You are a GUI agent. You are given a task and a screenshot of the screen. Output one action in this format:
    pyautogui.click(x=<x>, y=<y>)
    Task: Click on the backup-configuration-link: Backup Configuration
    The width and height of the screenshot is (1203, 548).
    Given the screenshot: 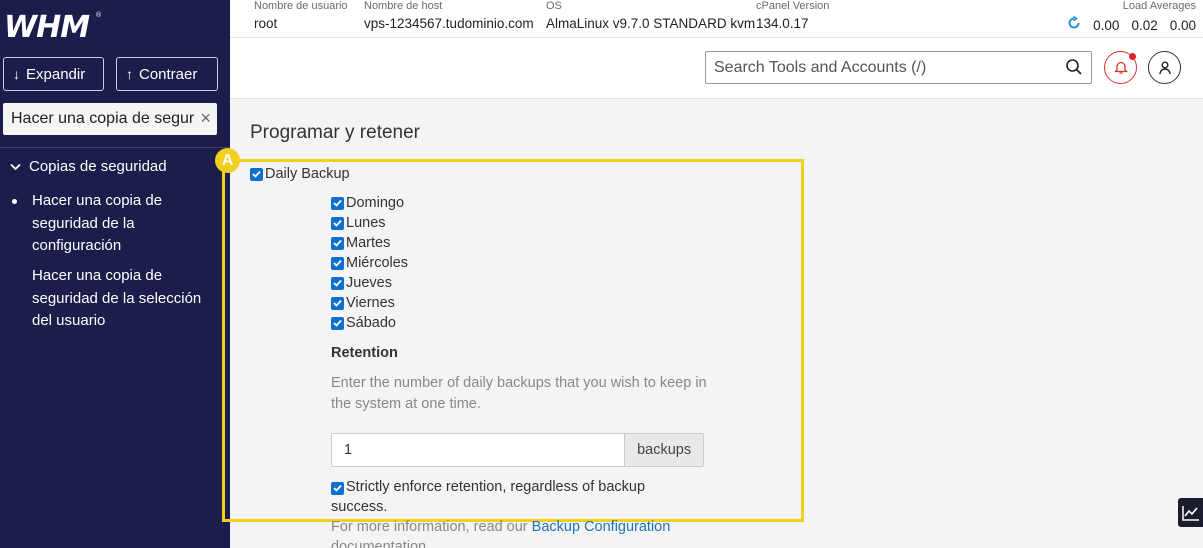 What is the action you would take?
    pyautogui.click(x=601, y=527)
    